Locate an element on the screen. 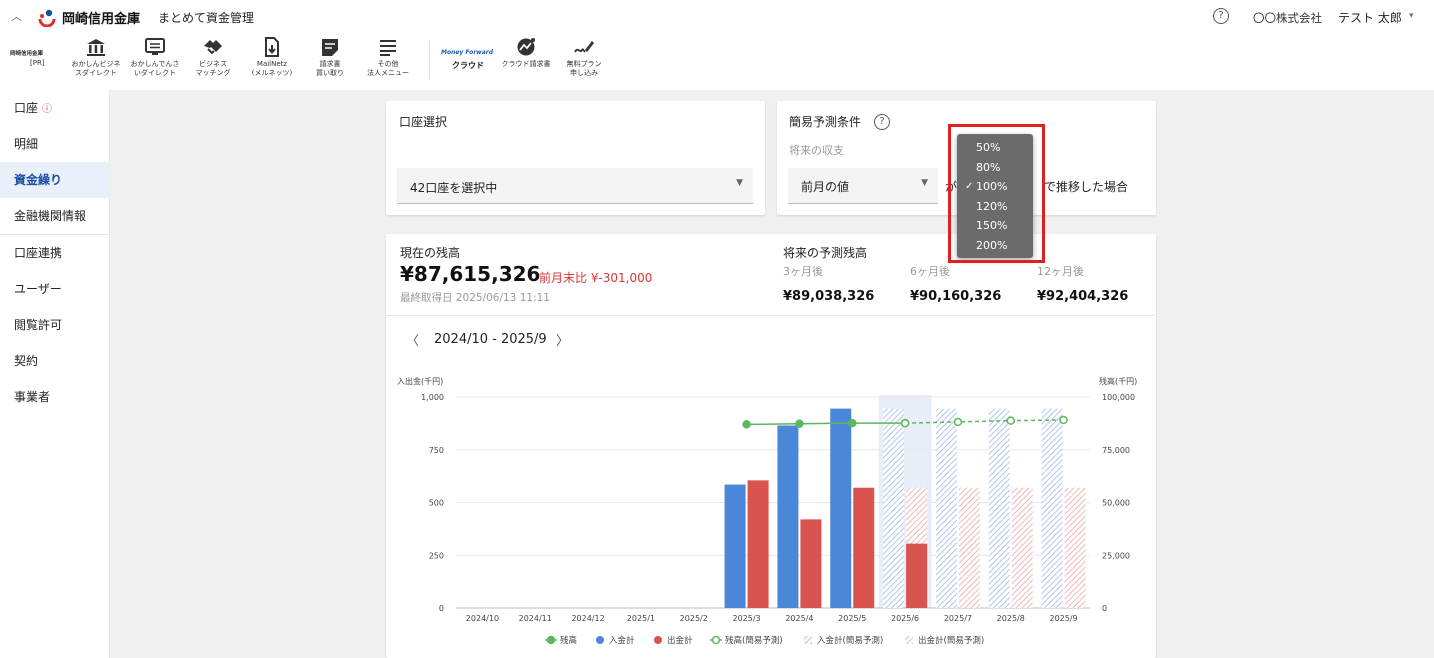 The width and height of the screenshot is (1434, 658). forecast-balance-label: 将来の予測残高 is located at coordinates (825, 253).